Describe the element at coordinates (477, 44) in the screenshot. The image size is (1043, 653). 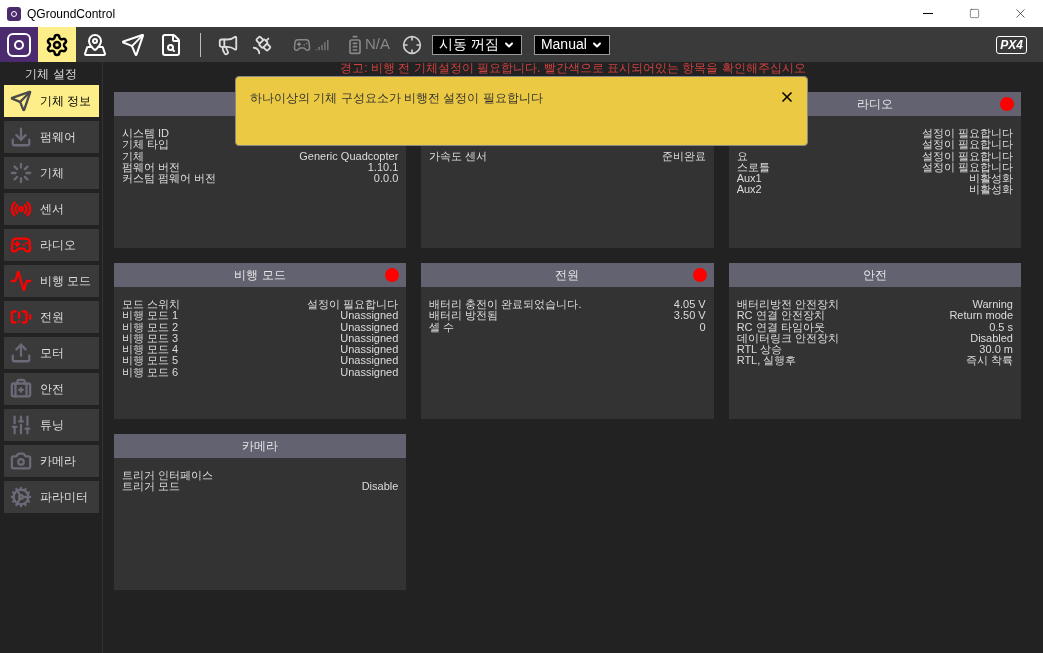
I see `arm-dropdown: 시동 꺼짐` at that location.